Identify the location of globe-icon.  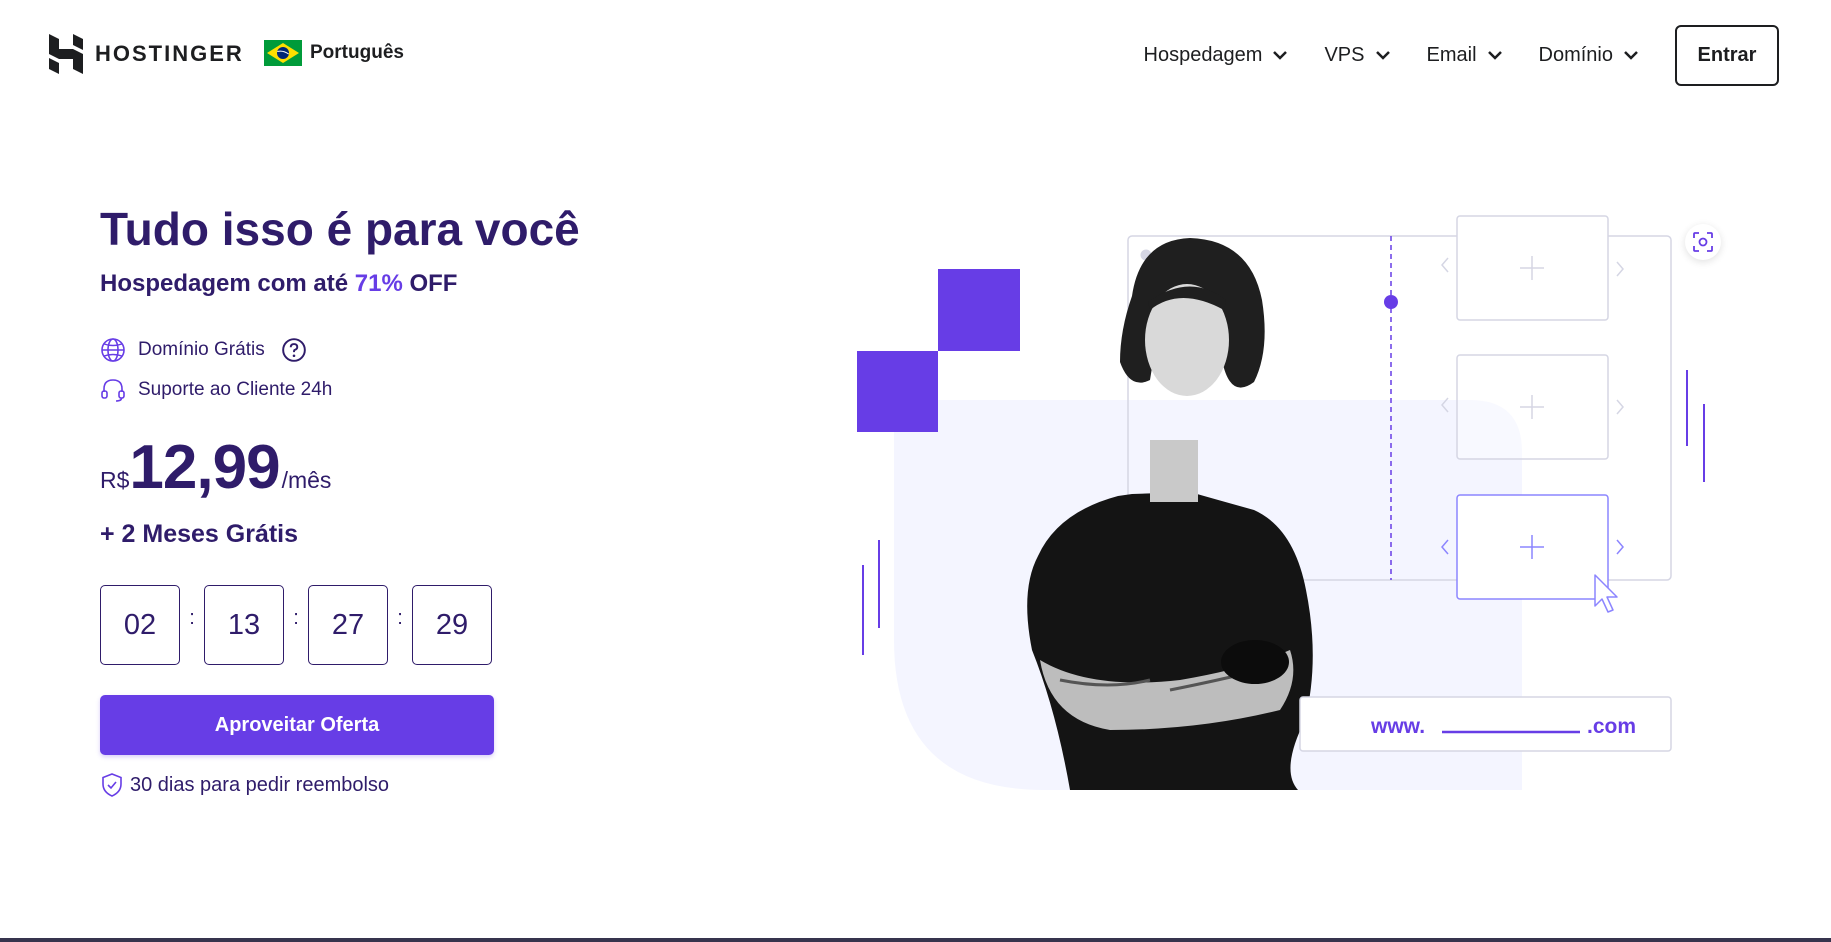
(113, 350).